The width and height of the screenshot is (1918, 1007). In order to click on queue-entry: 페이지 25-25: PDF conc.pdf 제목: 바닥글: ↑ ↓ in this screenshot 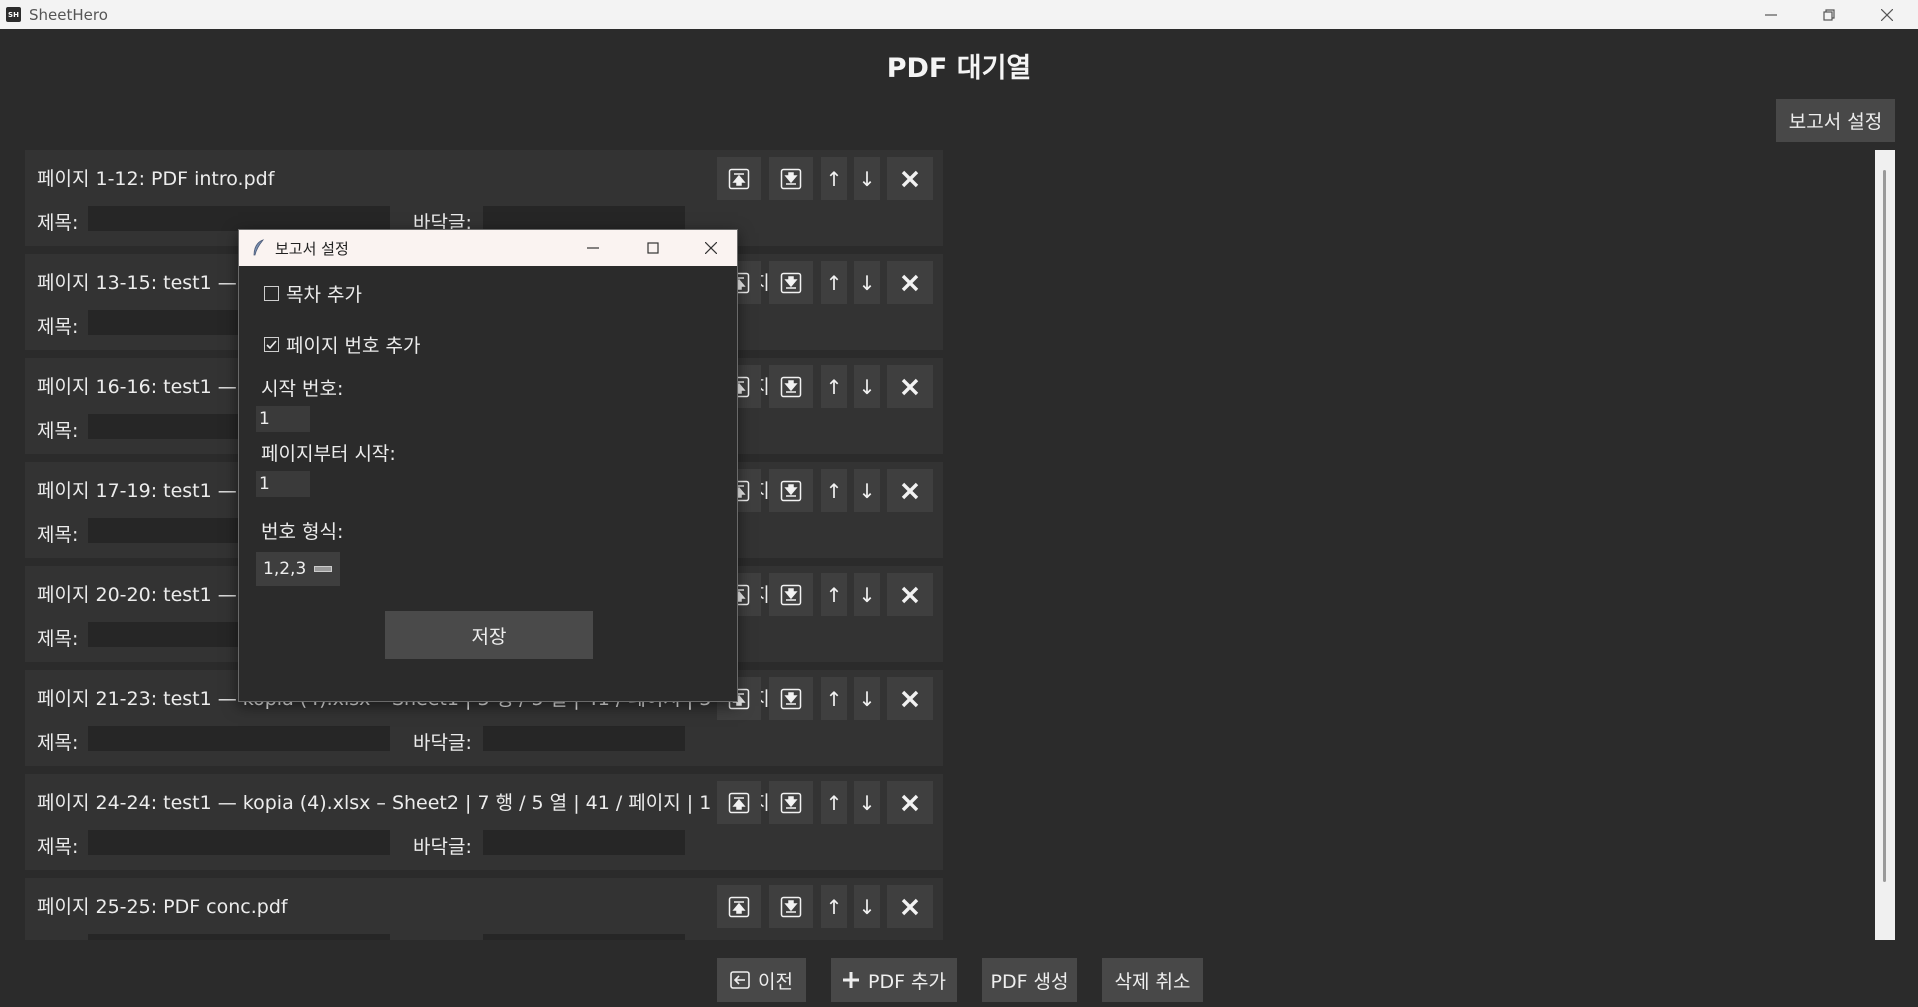, I will do `click(484, 909)`.